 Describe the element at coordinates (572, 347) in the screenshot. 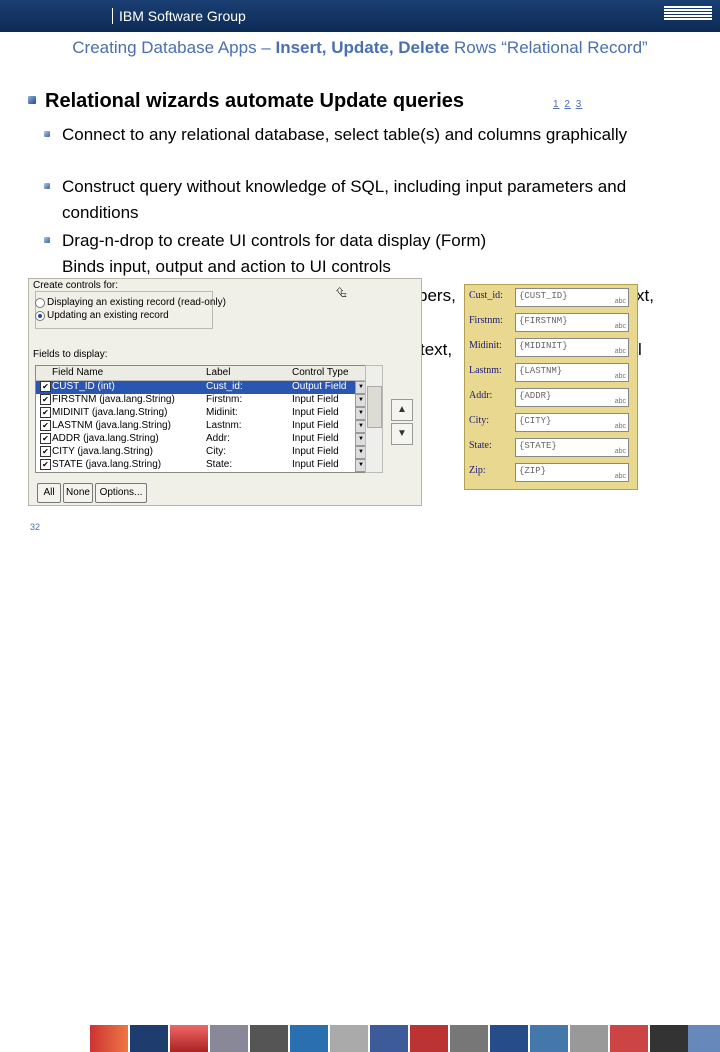

I see `form-field: {MIDINIT} abc` at that location.